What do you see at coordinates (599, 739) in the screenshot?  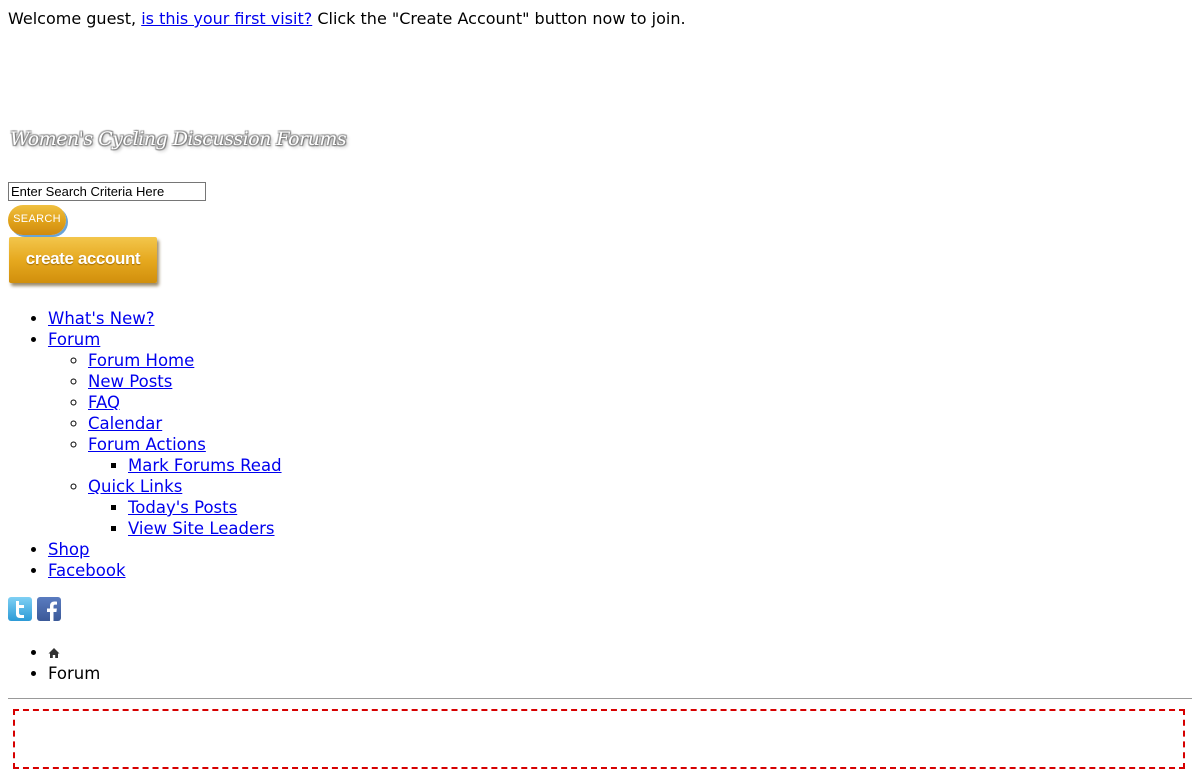 I see `notice-box` at bounding box center [599, 739].